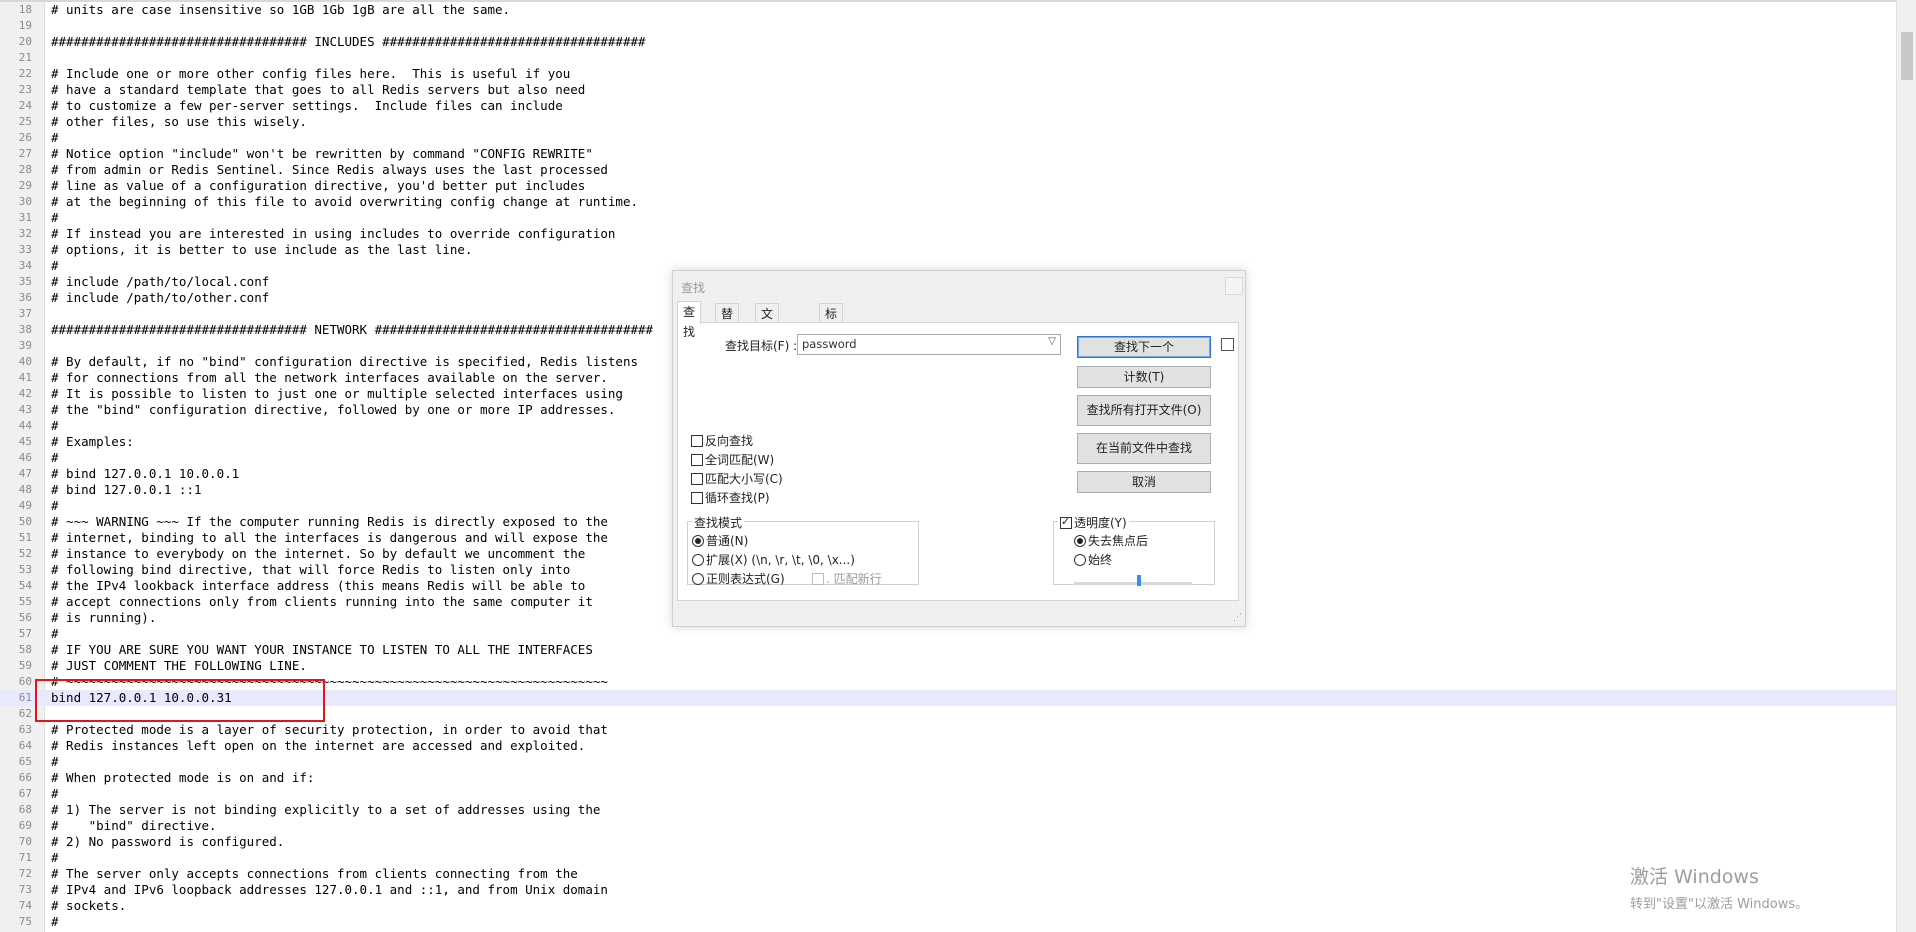  What do you see at coordinates (1052, 341) in the screenshot?
I see `chevron-down-icon: ▽` at bounding box center [1052, 341].